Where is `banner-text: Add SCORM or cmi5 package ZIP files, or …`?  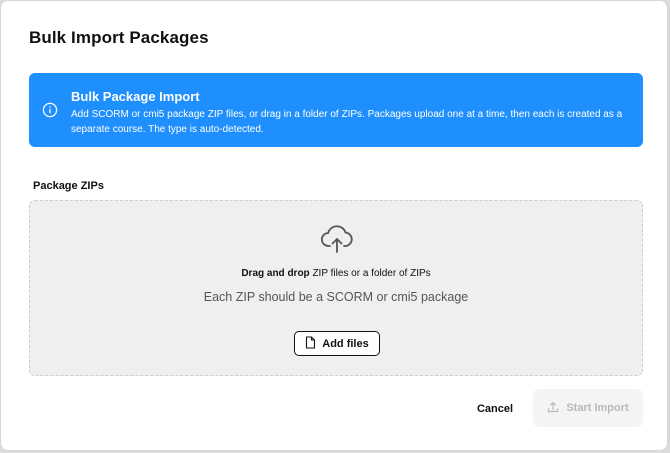 banner-text: Add SCORM or cmi5 package ZIP files, or … is located at coordinates (347, 122).